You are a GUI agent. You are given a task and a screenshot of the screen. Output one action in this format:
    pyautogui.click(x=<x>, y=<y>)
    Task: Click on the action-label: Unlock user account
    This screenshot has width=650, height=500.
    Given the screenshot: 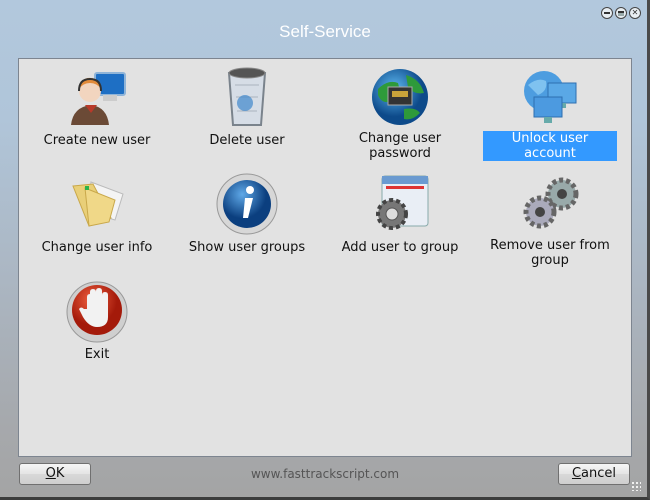 What is the action you would take?
    pyautogui.click(x=550, y=146)
    